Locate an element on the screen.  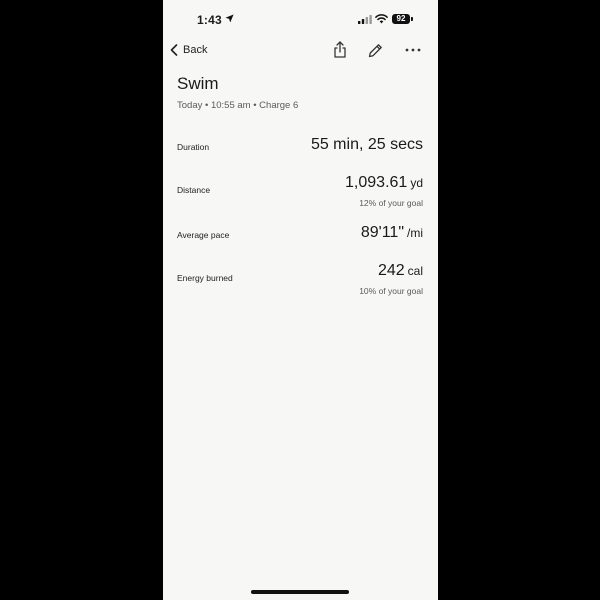
chevron-left-icon is located at coordinates (174, 50).